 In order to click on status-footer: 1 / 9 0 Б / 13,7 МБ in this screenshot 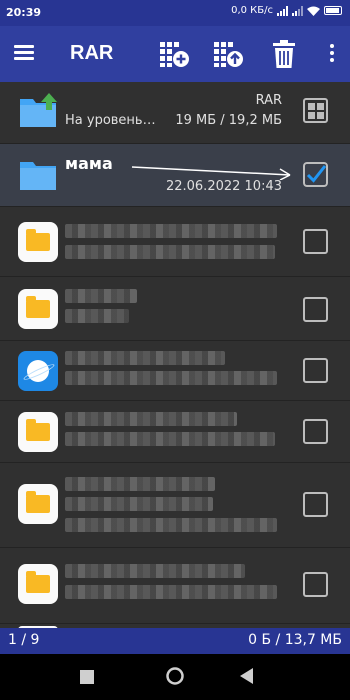, I will do `click(175, 641)`.